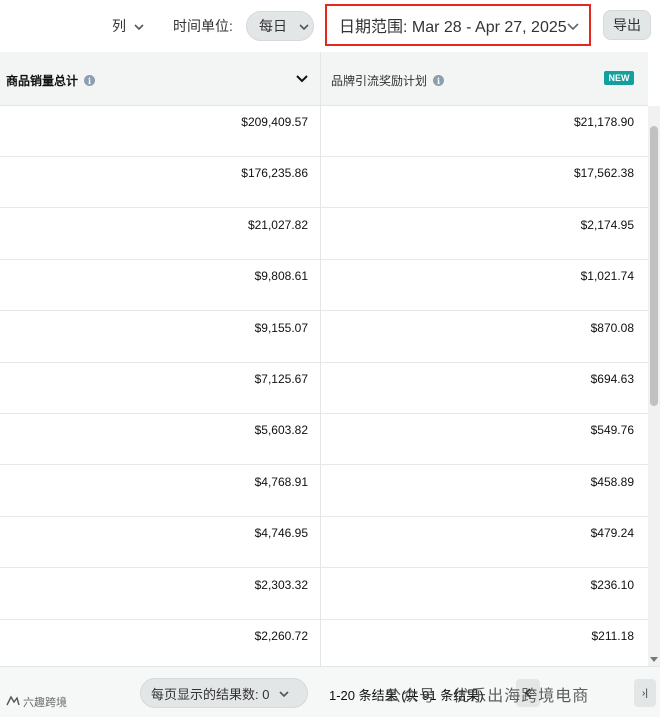 The image size is (660, 717). What do you see at coordinates (42, 81) in the screenshot?
I see `column-header-sales-label: 商品销量总计` at bounding box center [42, 81].